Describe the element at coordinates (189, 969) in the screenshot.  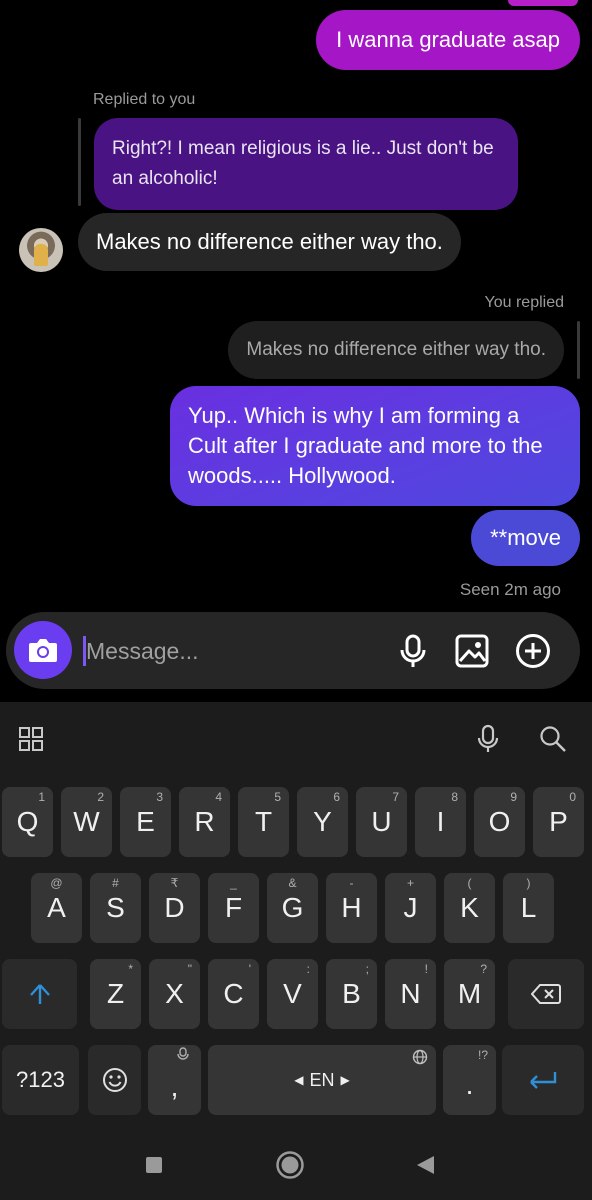
I see `key-hint: "` at that location.